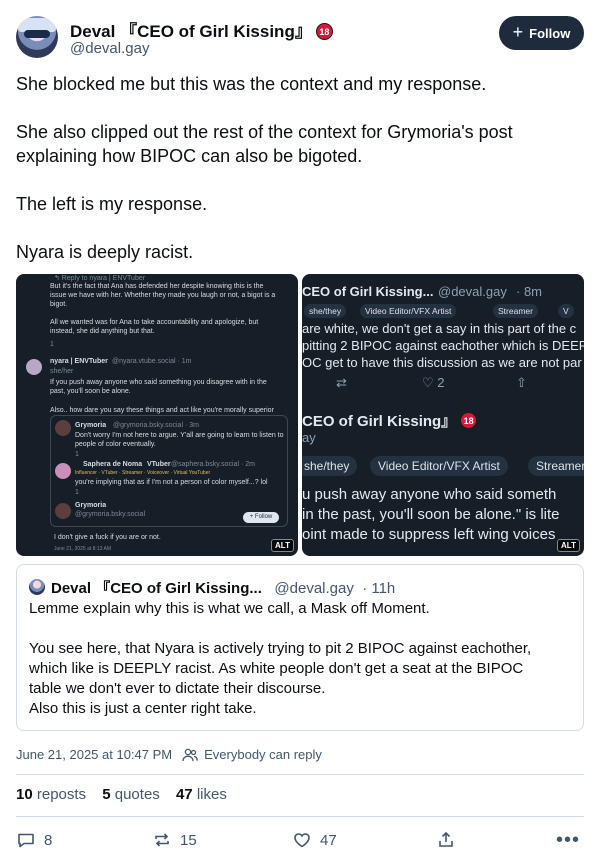 The height and width of the screenshot is (866, 600). I want to click on mini-line: bigot., so click(59, 304).